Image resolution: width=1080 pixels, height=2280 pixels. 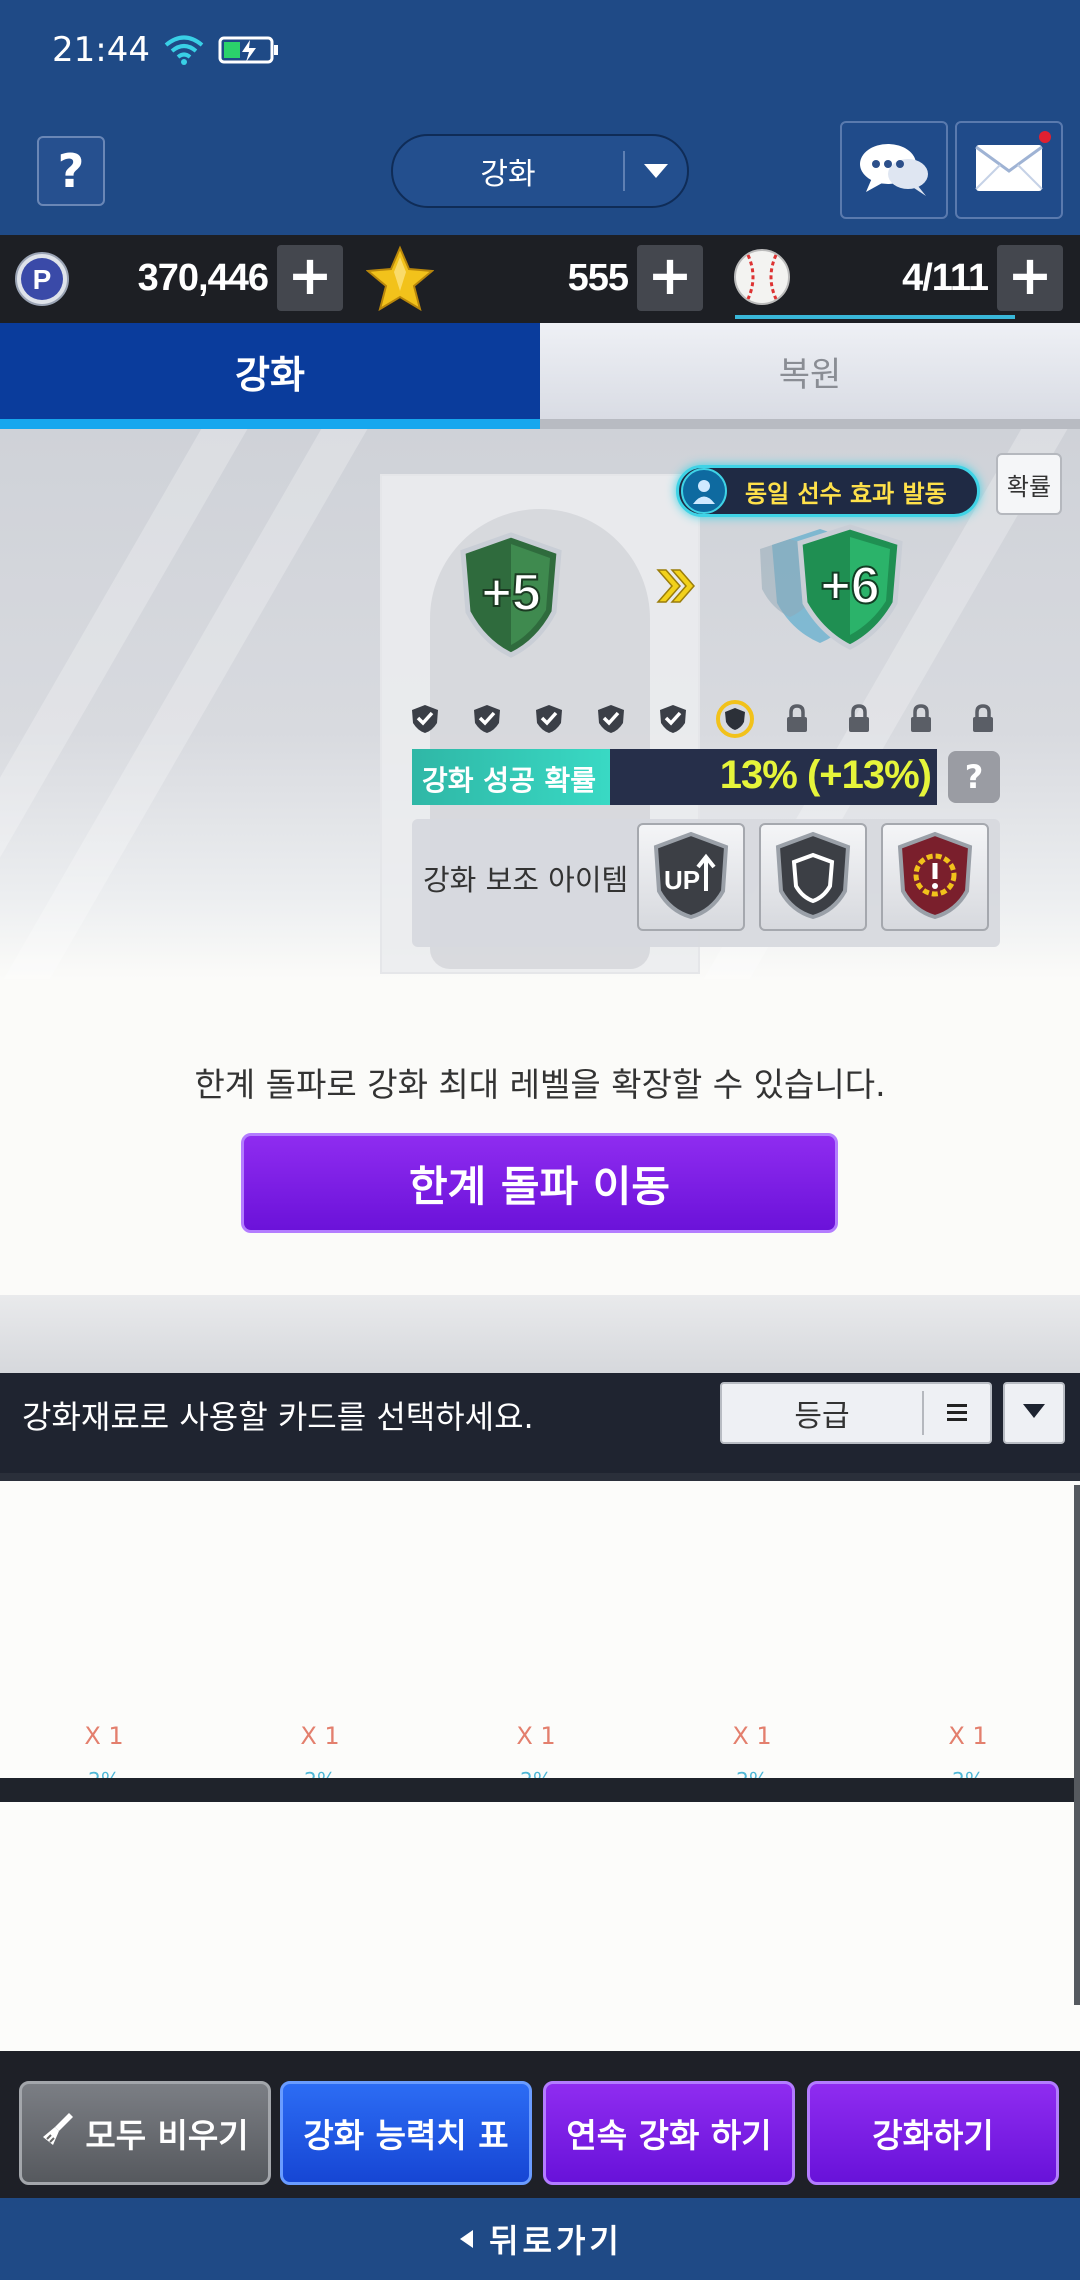 I want to click on stars-value: 555, so click(x=598, y=278).